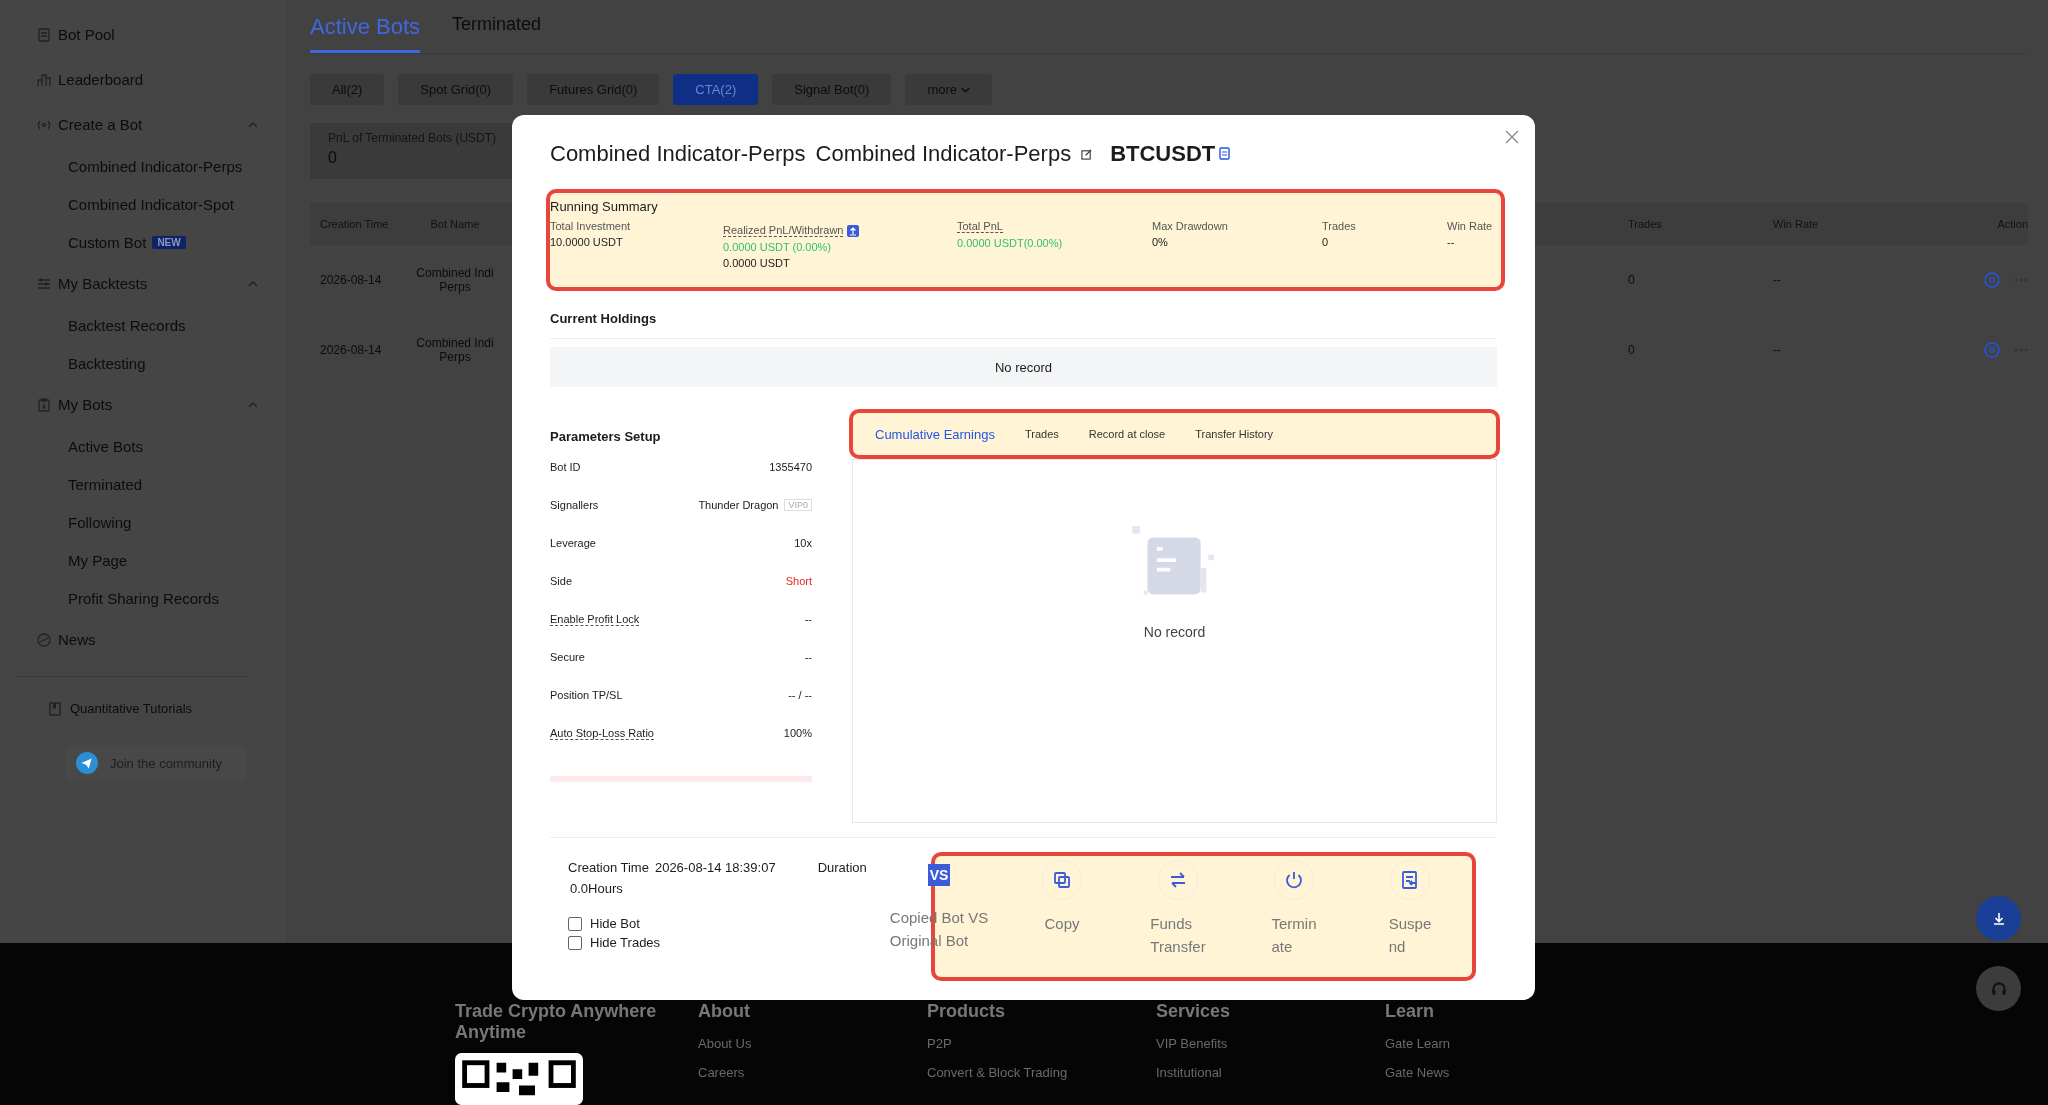  Describe the element at coordinates (678, 154) in the screenshot. I see `bot-type-title: Combined Indicator-Perps` at that location.